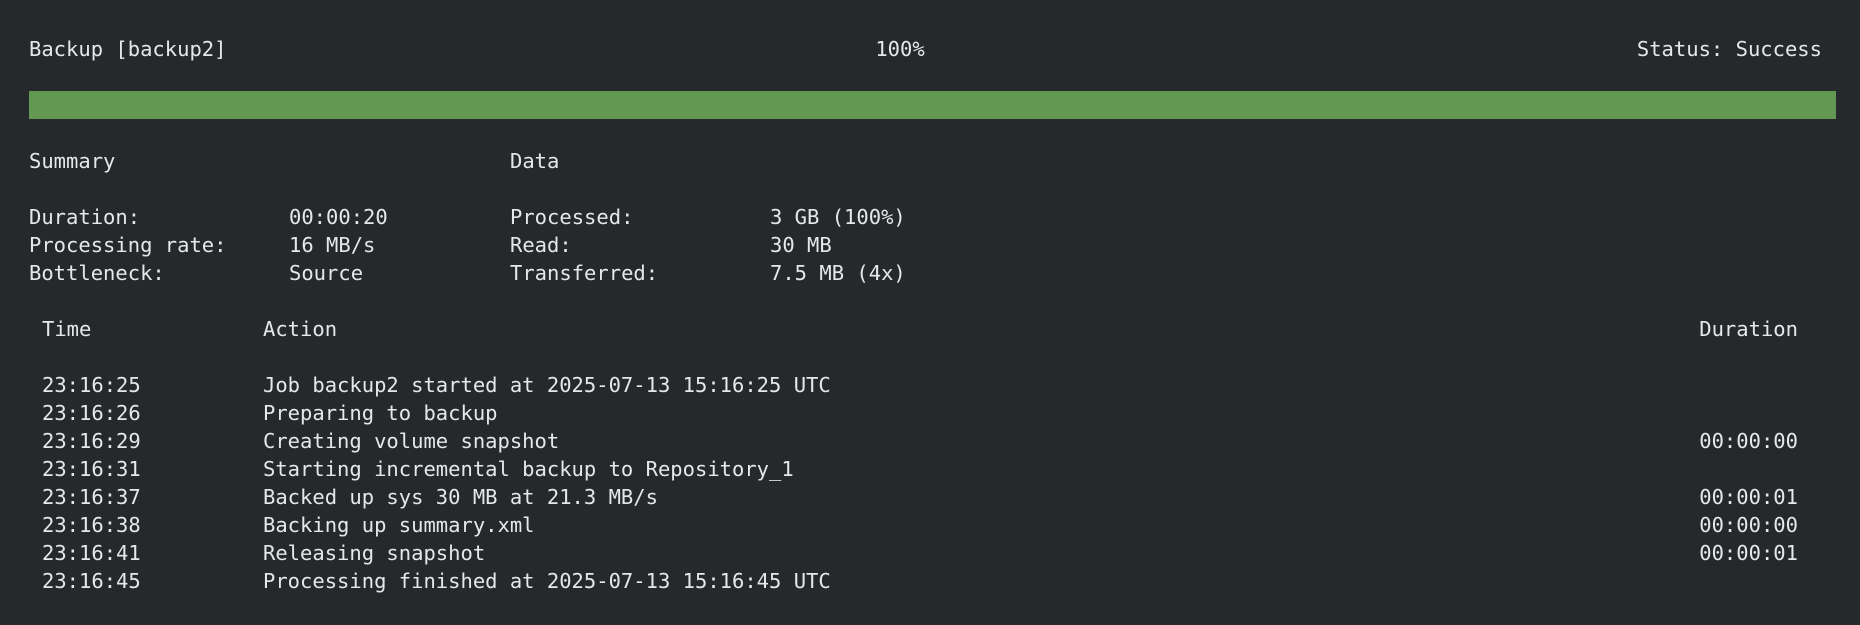  Describe the element at coordinates (300, 329) in the screenshot. I see `log-column-action: Action` at that location.